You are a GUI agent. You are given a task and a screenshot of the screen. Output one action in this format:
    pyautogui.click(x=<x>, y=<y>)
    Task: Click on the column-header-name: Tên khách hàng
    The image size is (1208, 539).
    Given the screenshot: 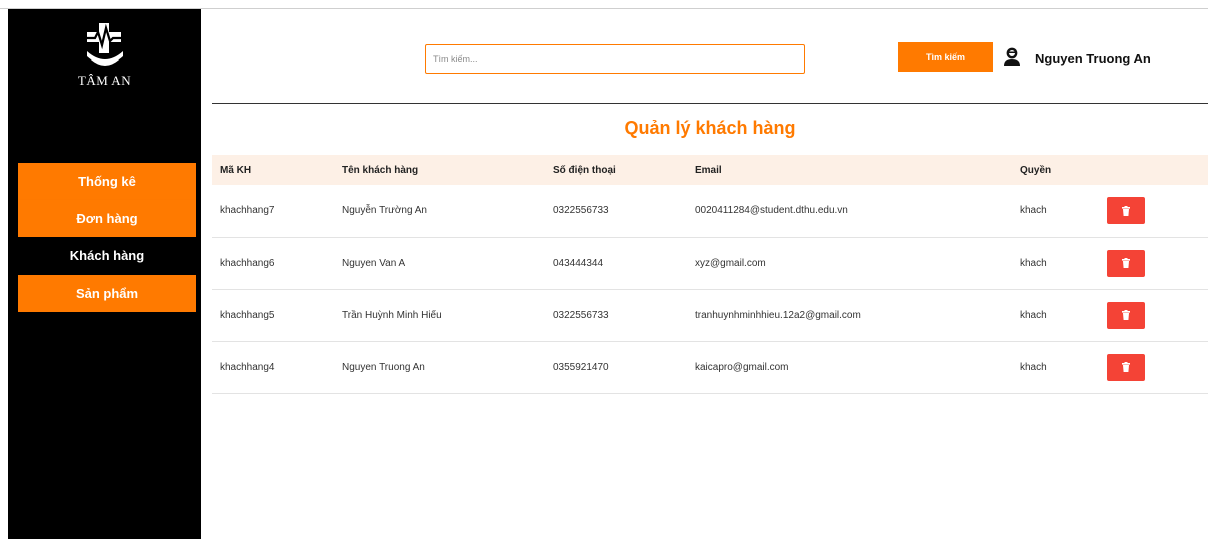 What is the action you would take?
    pyautogui.click(x=380, y=170)
    